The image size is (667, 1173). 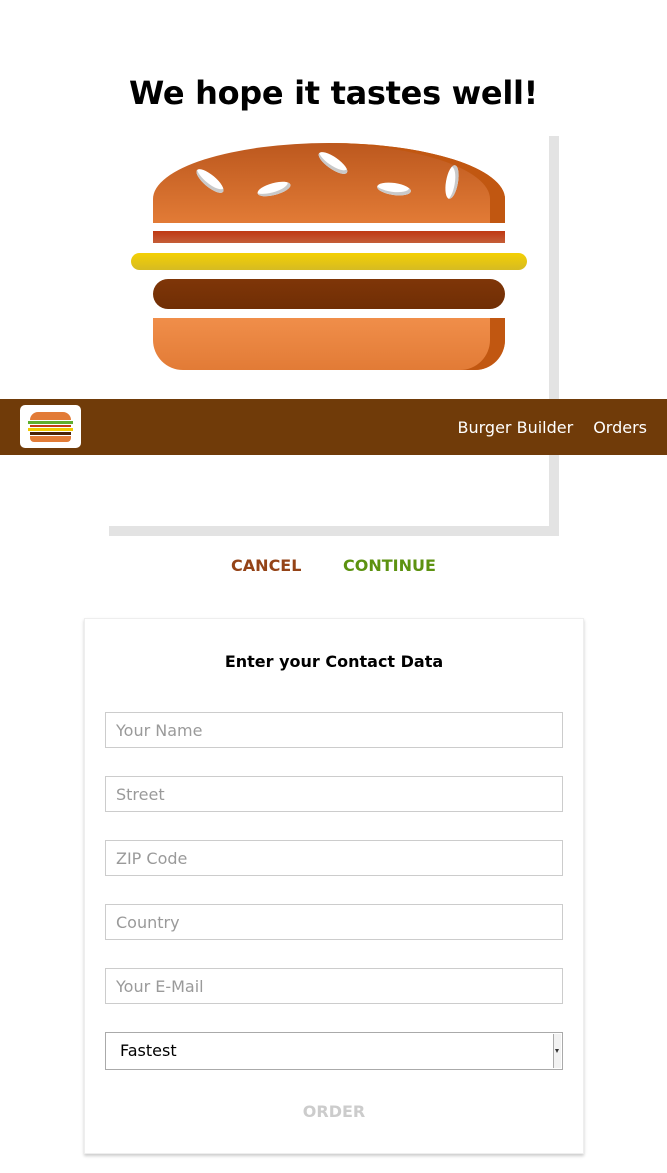 What do you see at coordinates (334, 531) in the screenshot?
I see `horizontal-scrollbar` at bounding box center [334, 531].